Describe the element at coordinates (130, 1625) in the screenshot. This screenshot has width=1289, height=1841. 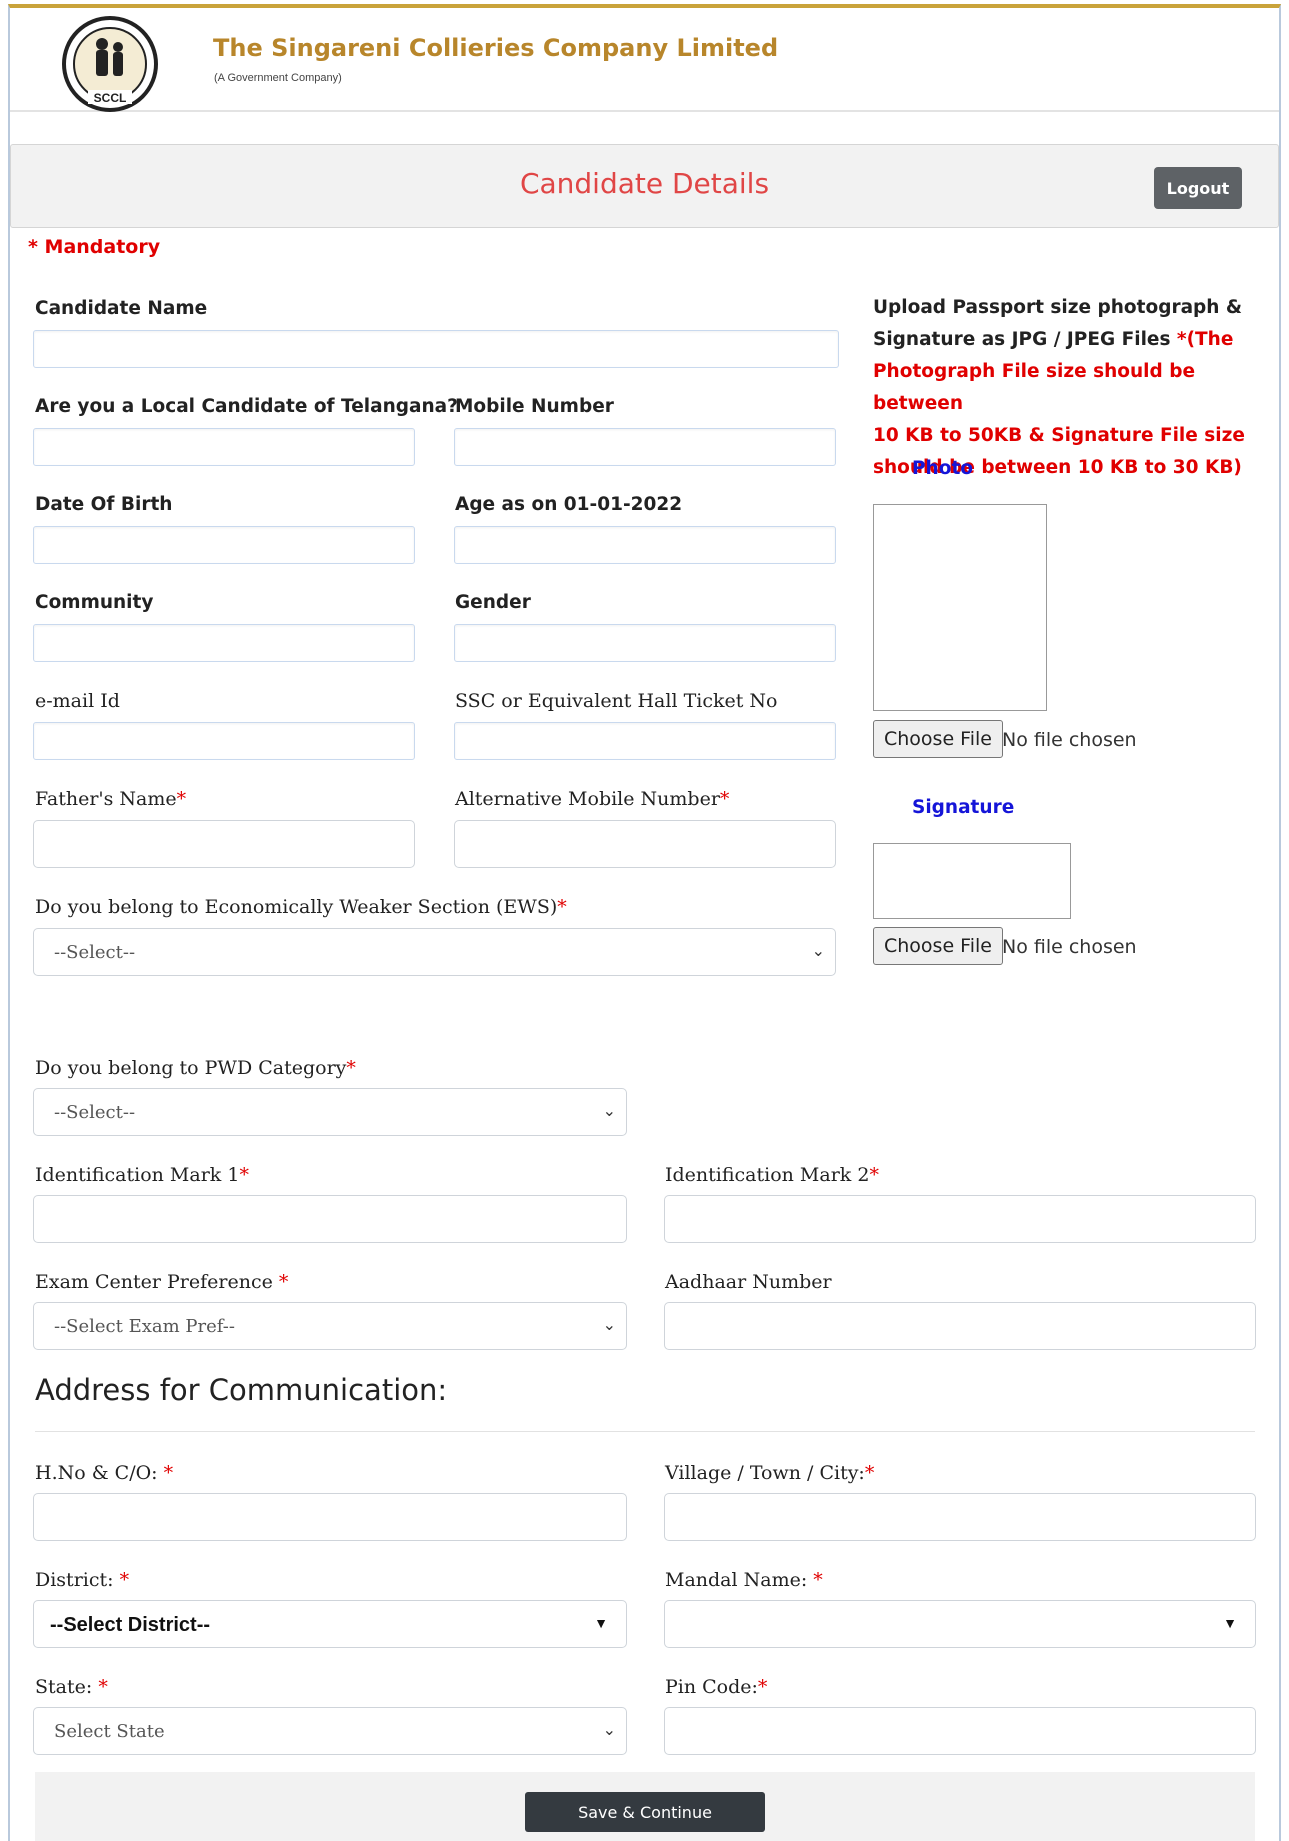
I see `district-select-value: --Select District--` at that location.